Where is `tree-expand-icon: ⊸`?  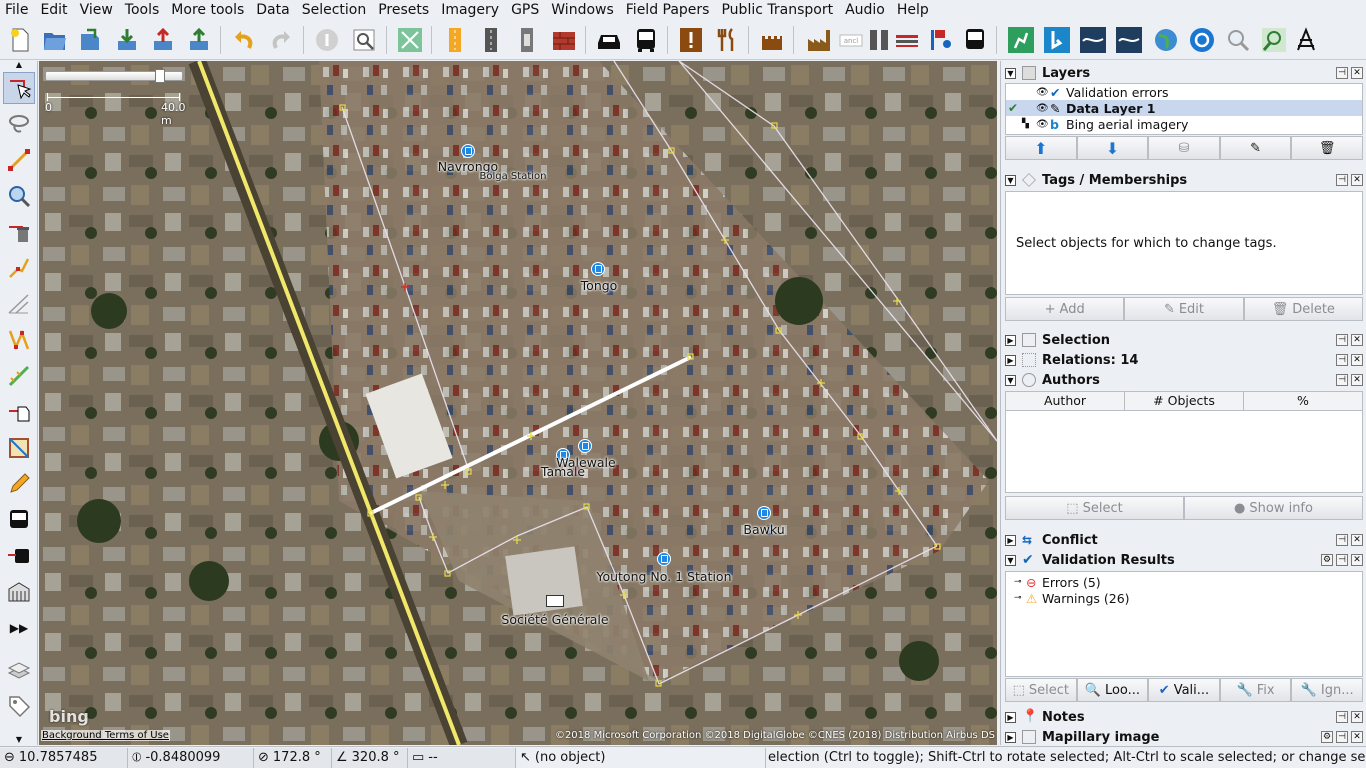
tree-expand-icon: ⊸ is located at coordinates (1020, 582).